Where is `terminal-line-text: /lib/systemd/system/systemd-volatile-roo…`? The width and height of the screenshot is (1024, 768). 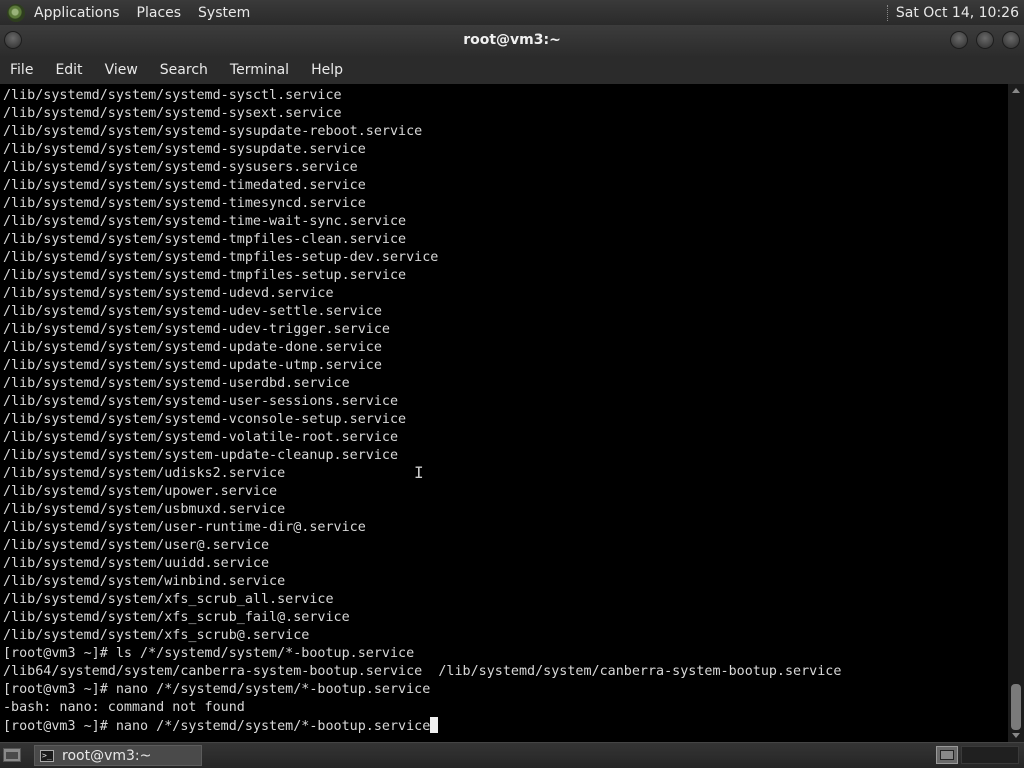 terminal-line-text: /lib/systemd/system/systemd-volatile-roo… is located at coordinates (201, 437).